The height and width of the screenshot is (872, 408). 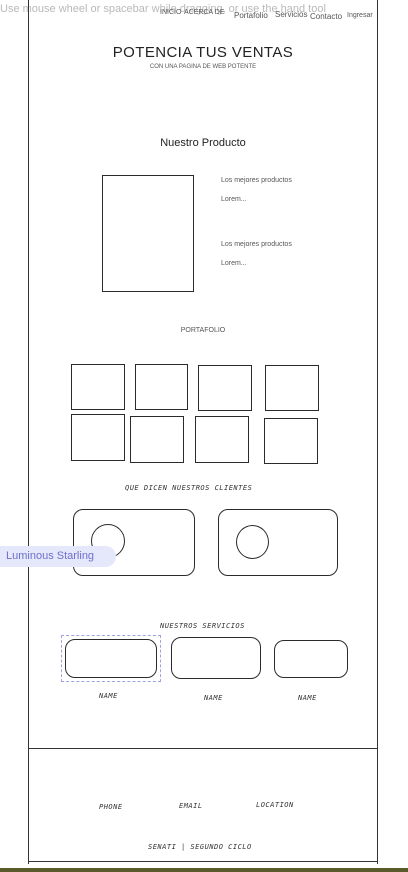 I want to click on nav-link-portafolio: Portafolio, so click(x=251, y=15).